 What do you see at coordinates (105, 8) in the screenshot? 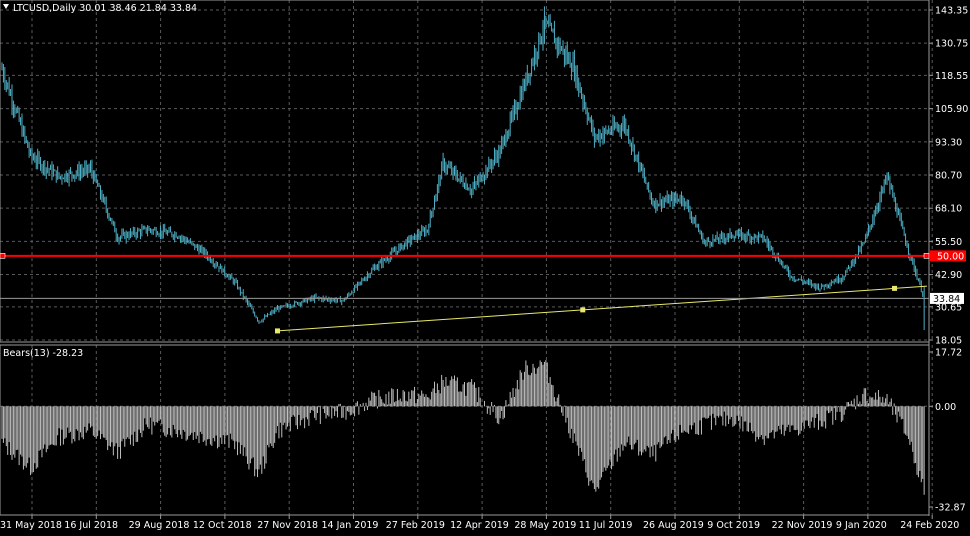
I see `main-chart-title: LTCUSD,Daily 30.01 38.46 21.84 33.84` at bounding box center [105, 8].